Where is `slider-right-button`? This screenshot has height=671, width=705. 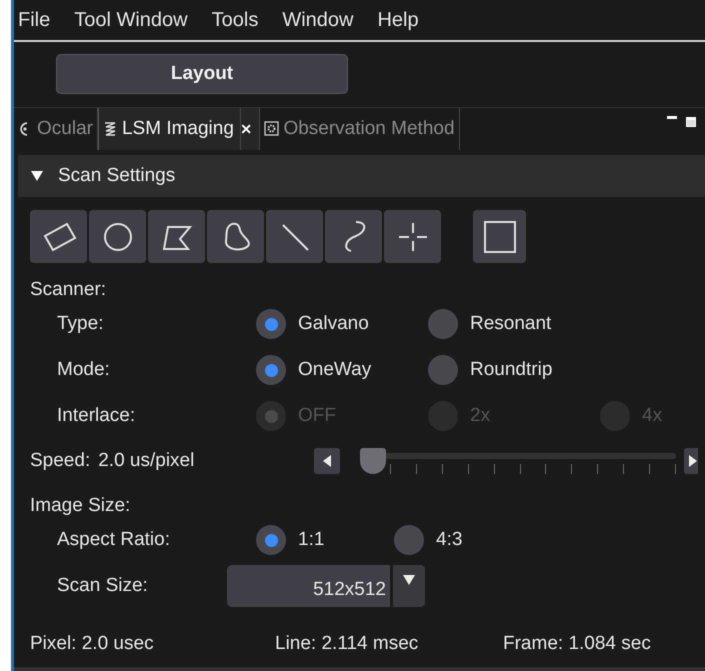 slider-right-button is located at coordinates (691, 461).